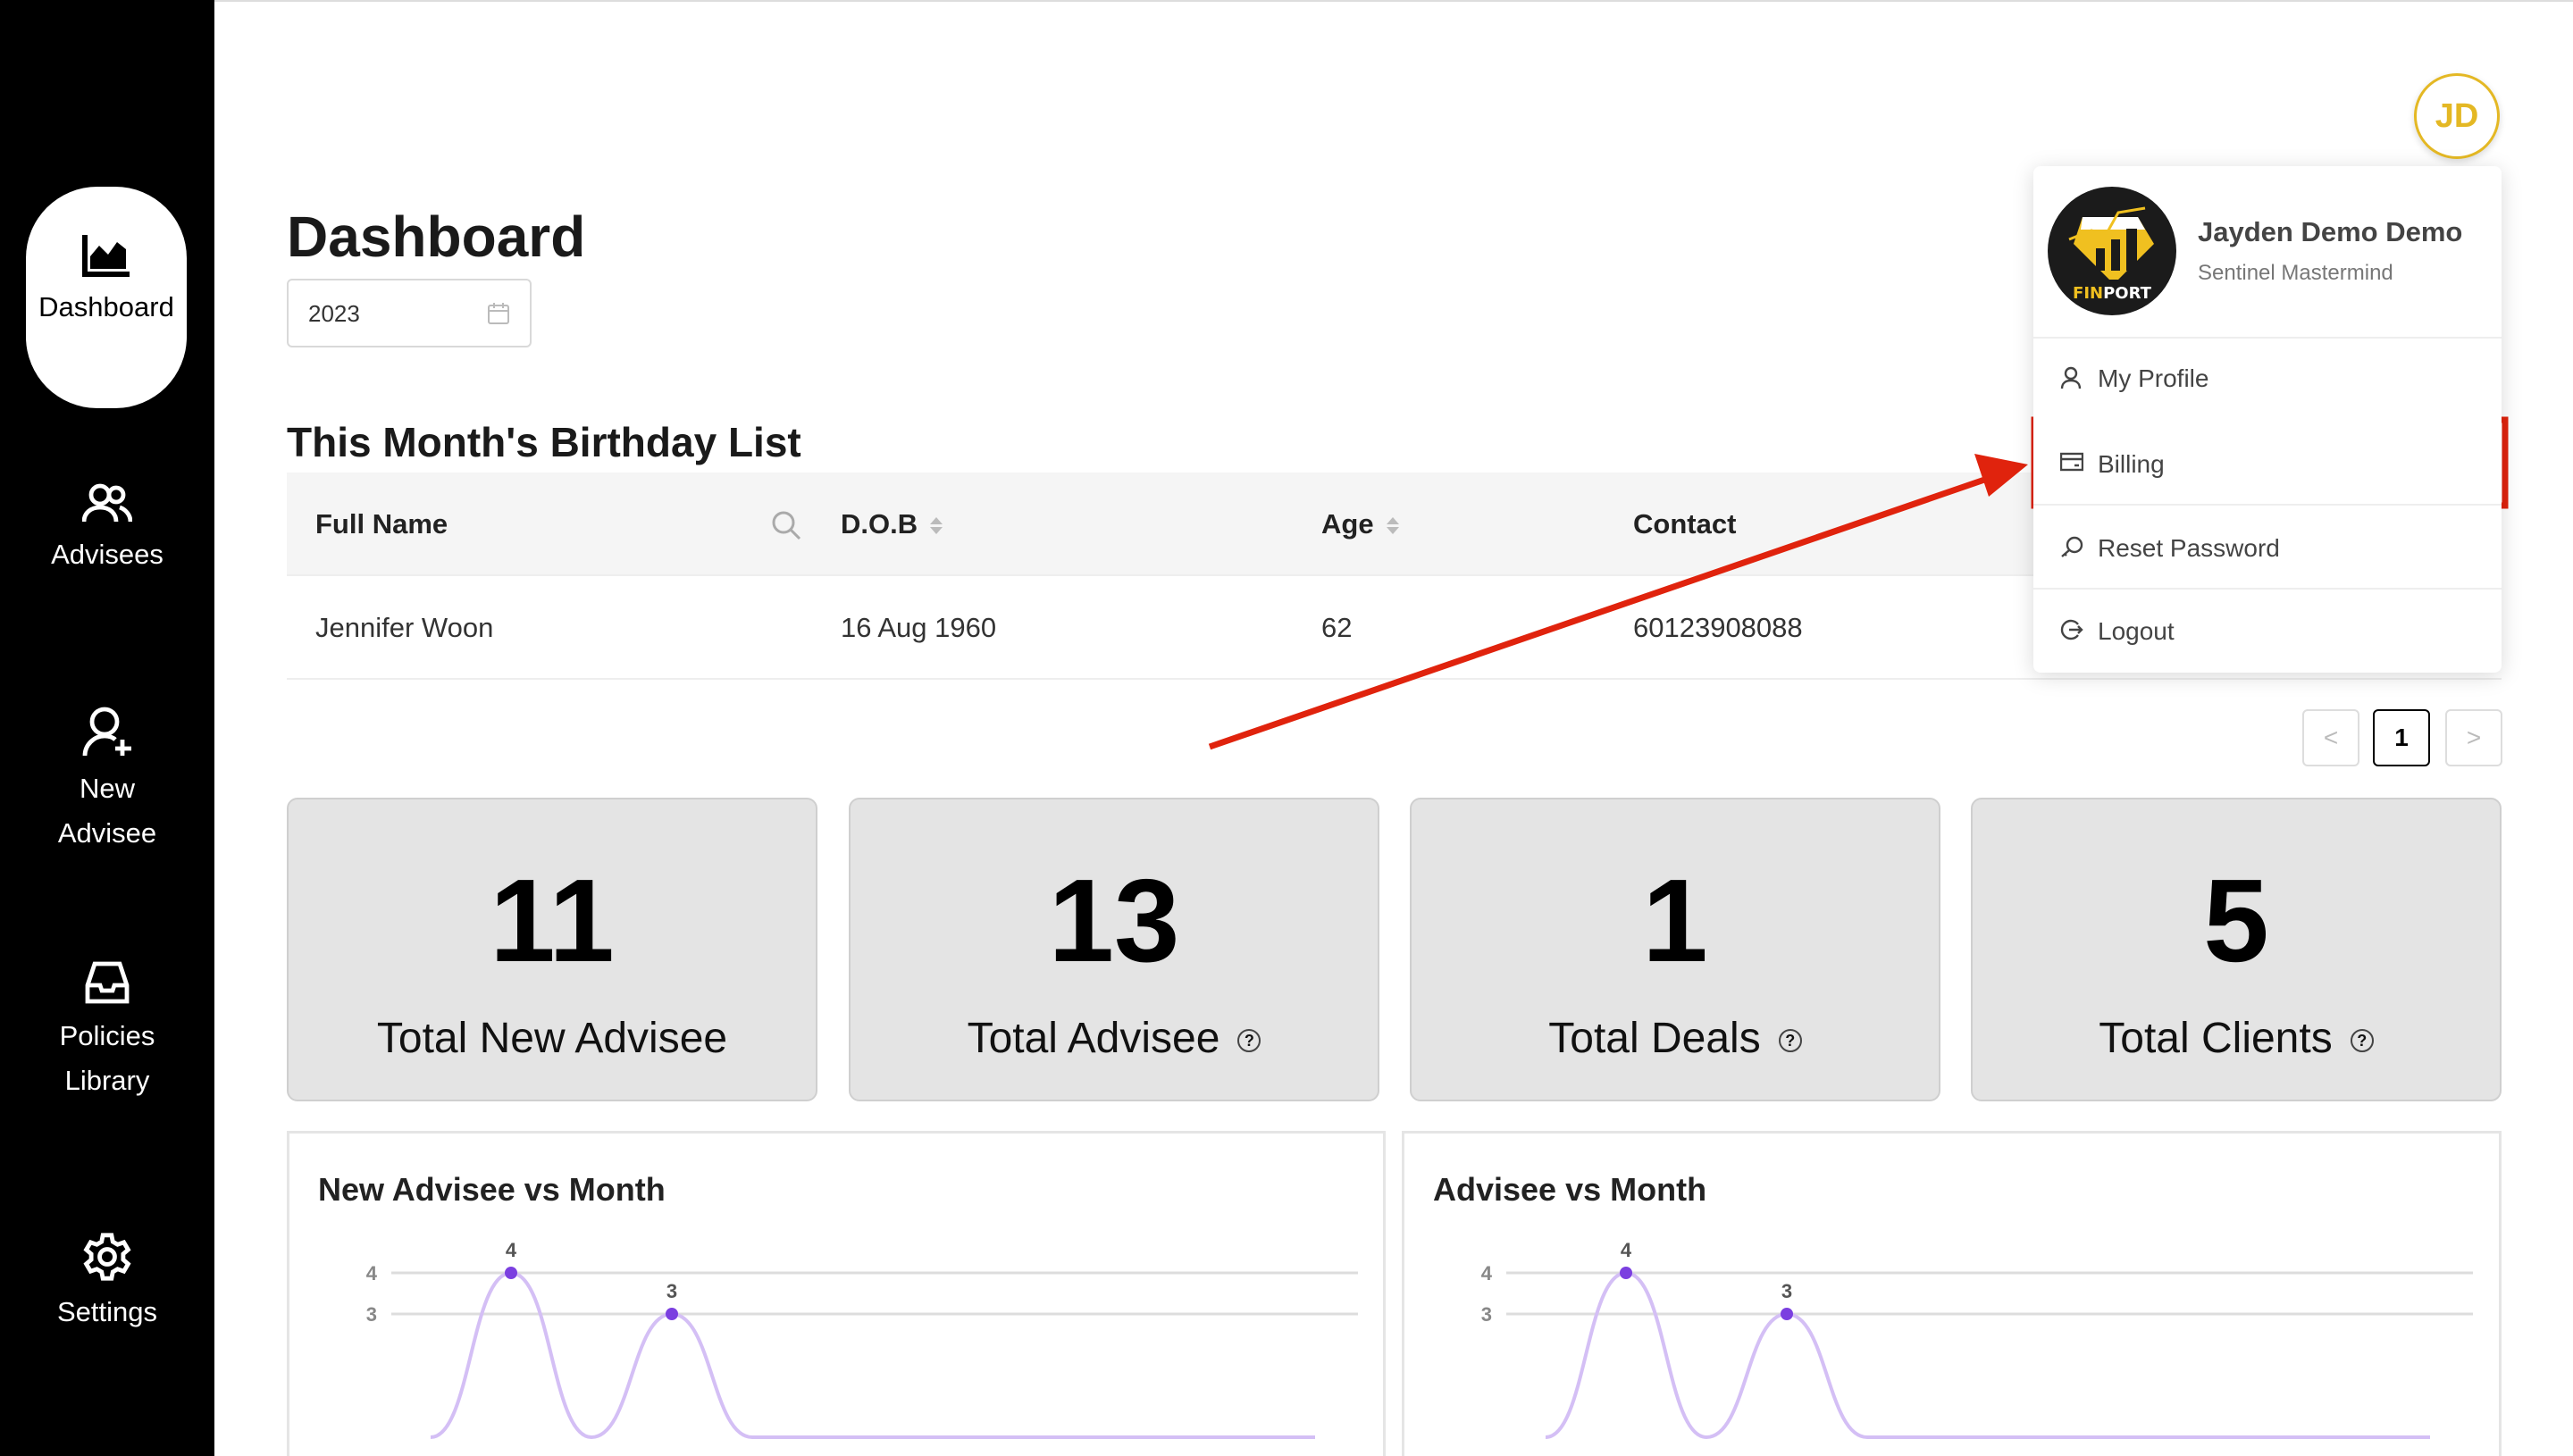  Describe the element at coordinates (2071, 377) in the screenshot. I see `user-icon` at that location.